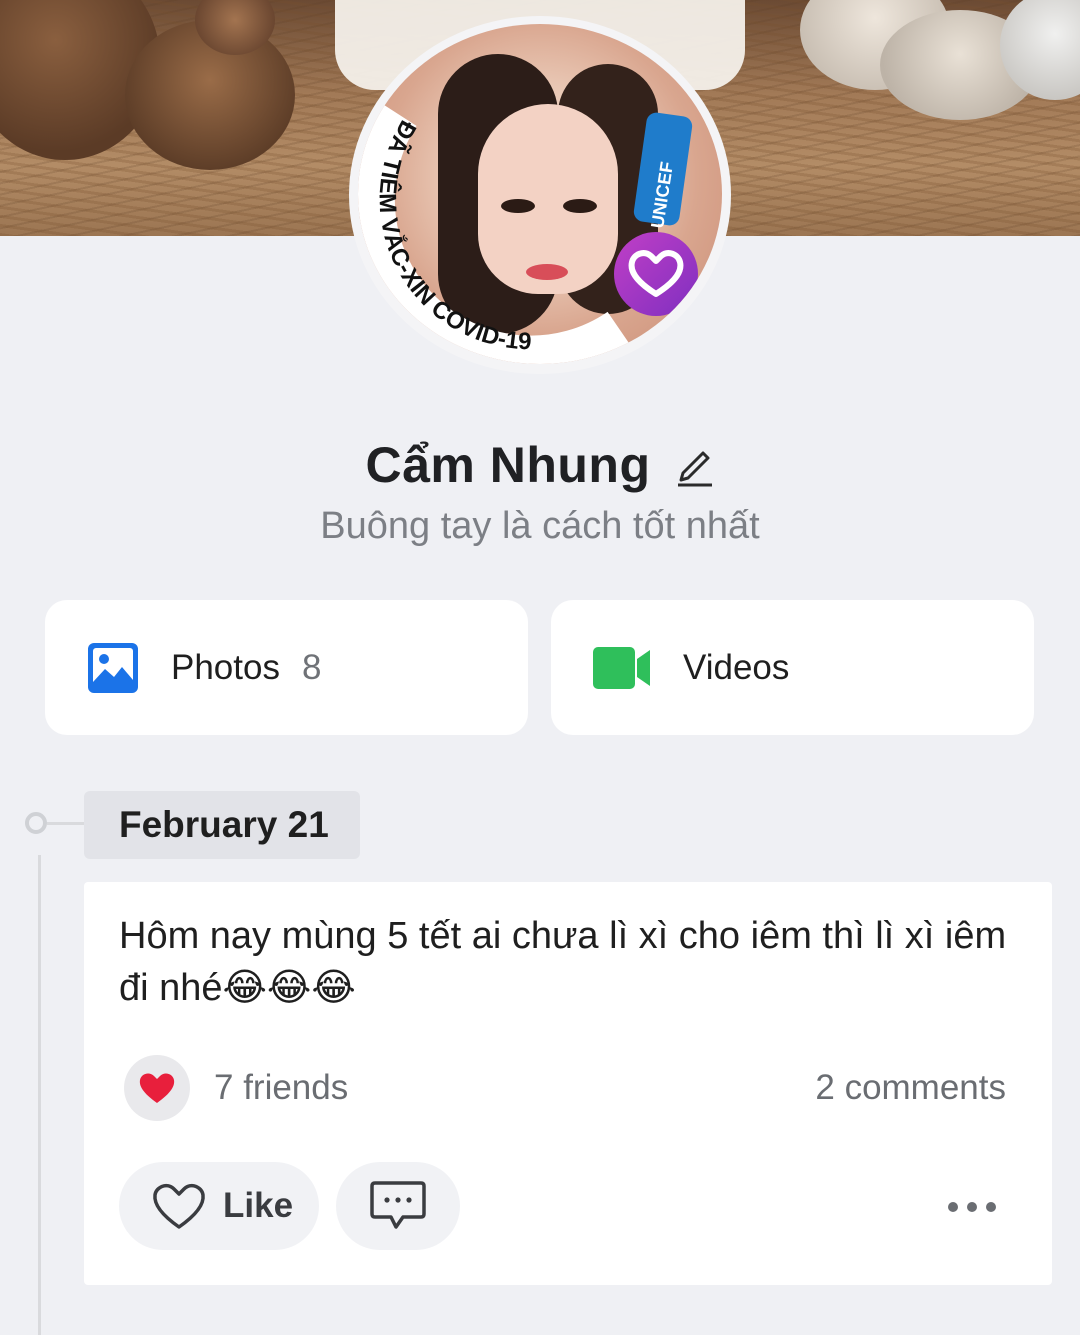 This screenshot has width=1080, height=1335. What do you see at coordinates (621, 667) in the screenshot?
I see `video-camera-icon` at bounding box center [621, 667].